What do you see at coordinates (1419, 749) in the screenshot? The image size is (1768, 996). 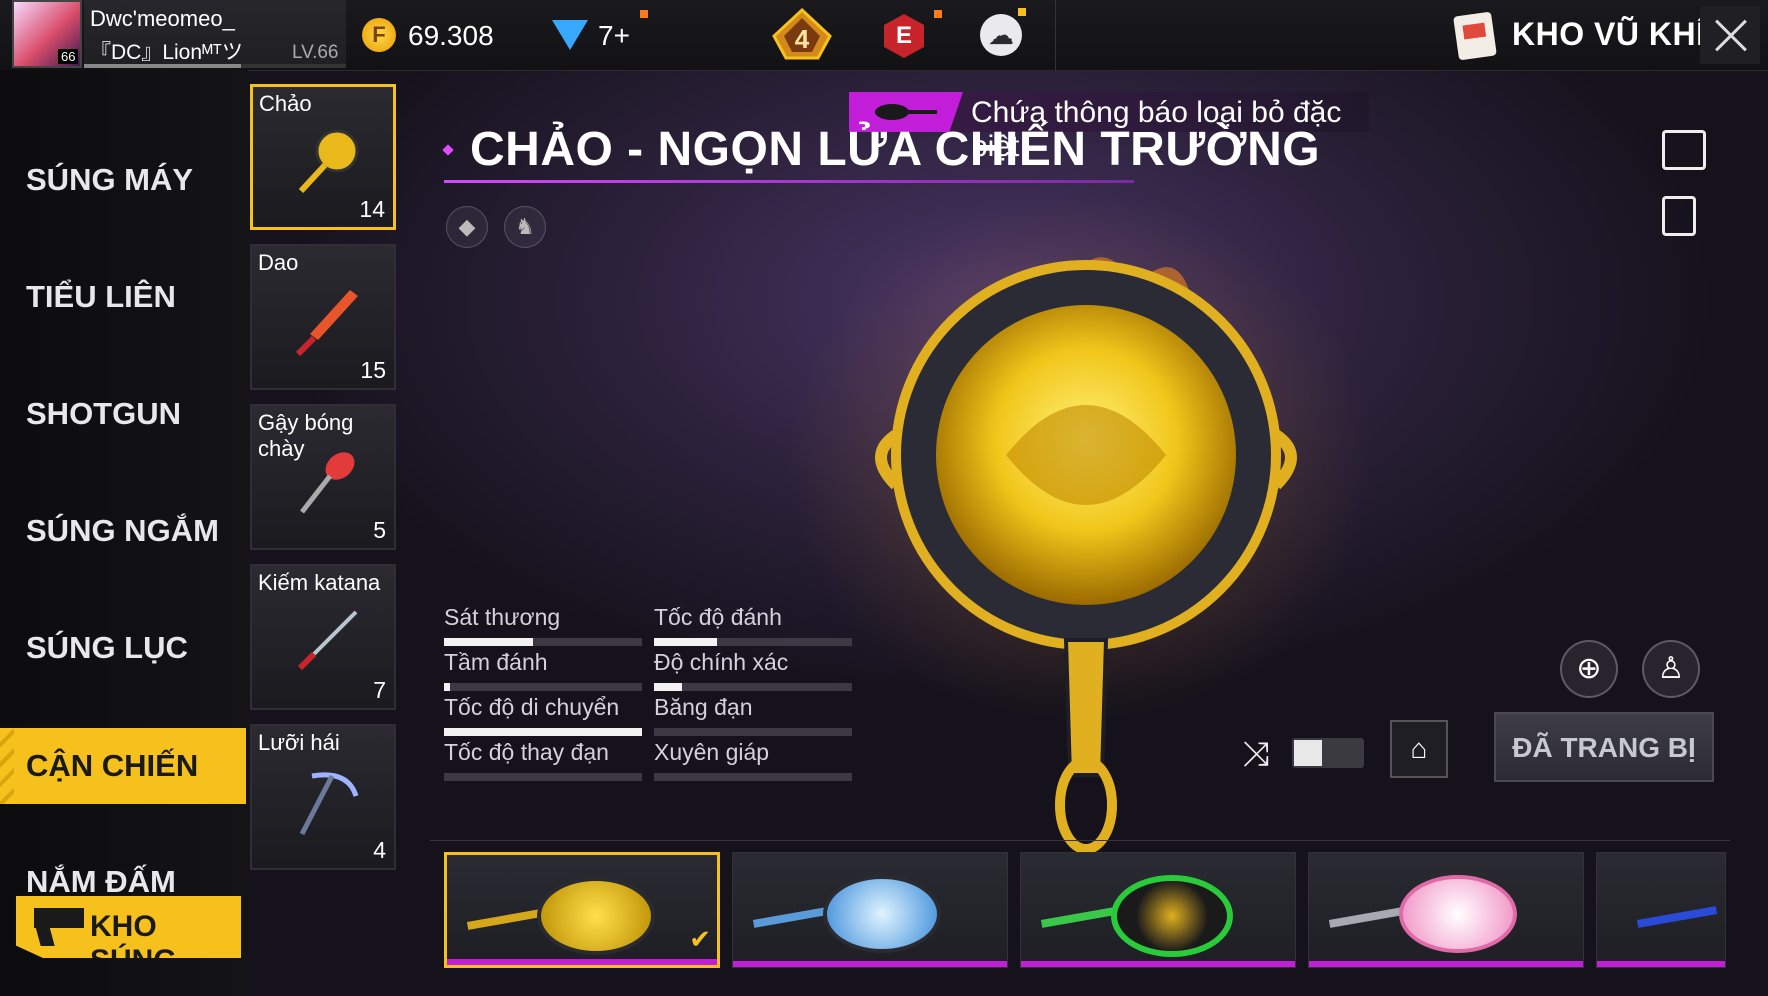 I see `lobby-display-icon: ⌂` at bounding box center [1419, 749].